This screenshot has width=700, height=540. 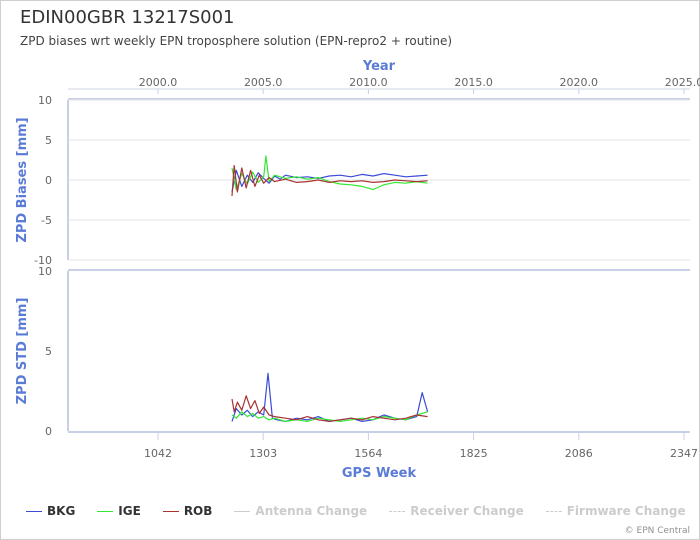 What do you see at coordinates (379, 473) in the screenshot?
I see `bottom-axis-title: GPS Week` at bounding box center [379, 473].